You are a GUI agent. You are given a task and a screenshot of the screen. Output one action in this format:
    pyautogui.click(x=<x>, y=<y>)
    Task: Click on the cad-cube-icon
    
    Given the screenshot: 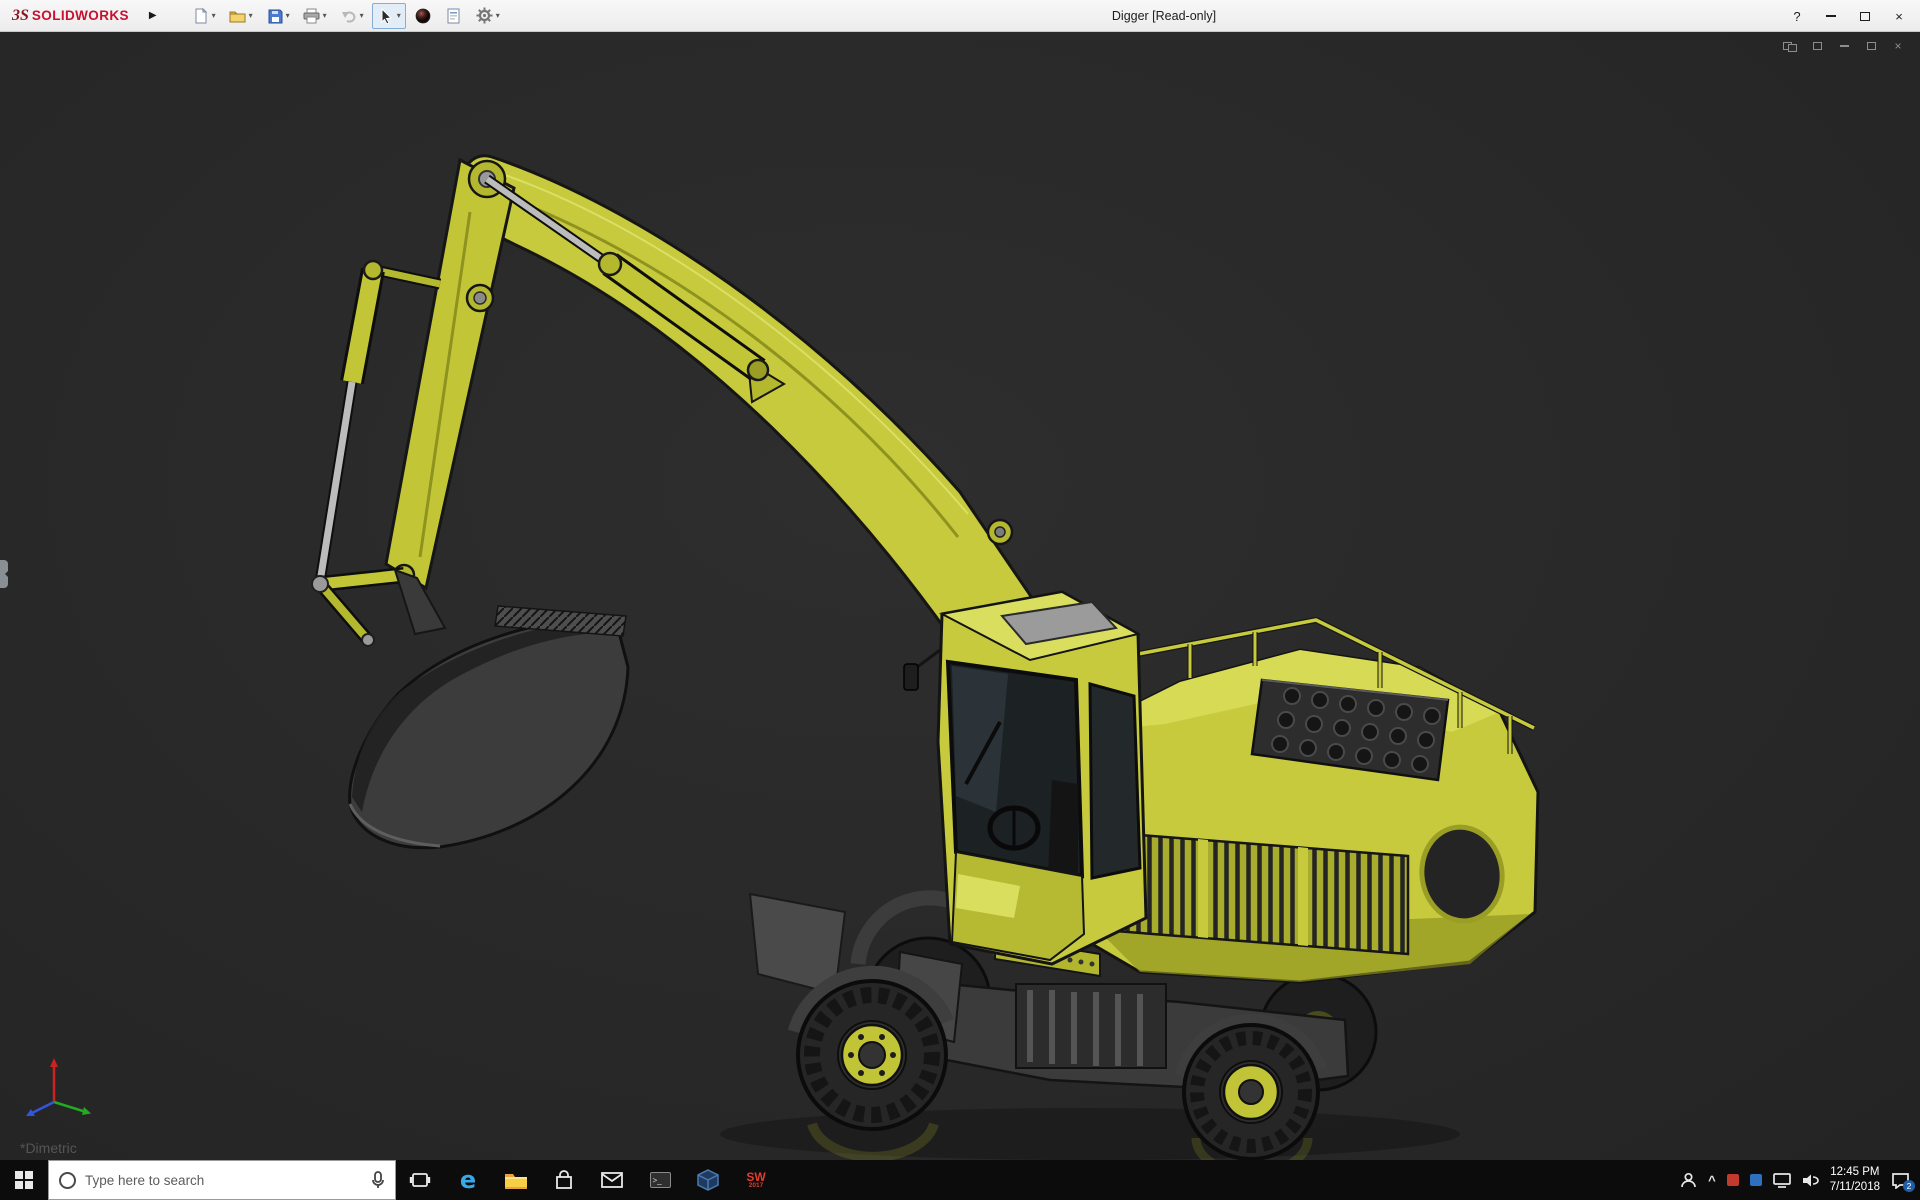 What is the action you would take?
    pyautogui.click(x=708, y=1180)
    